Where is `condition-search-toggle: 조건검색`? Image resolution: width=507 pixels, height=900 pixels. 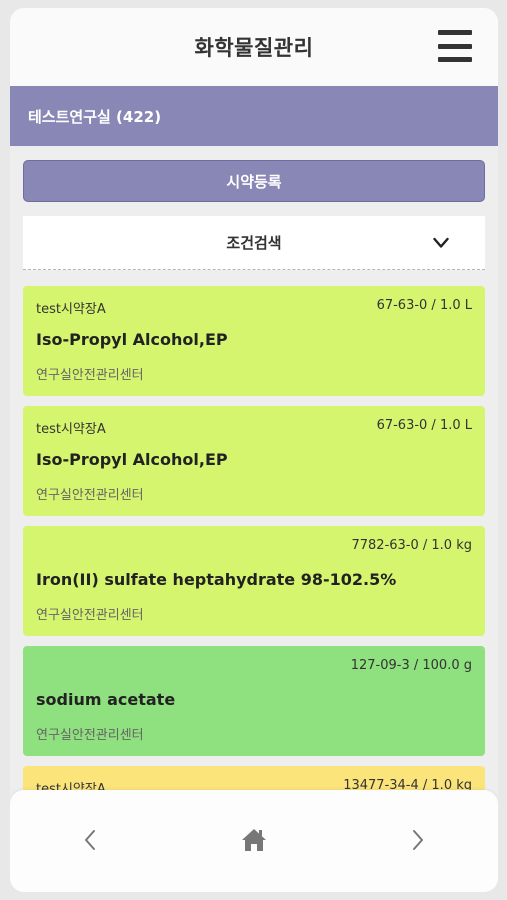
condition-search-toggle: 조건검색 is located at coordinates (254, 243).